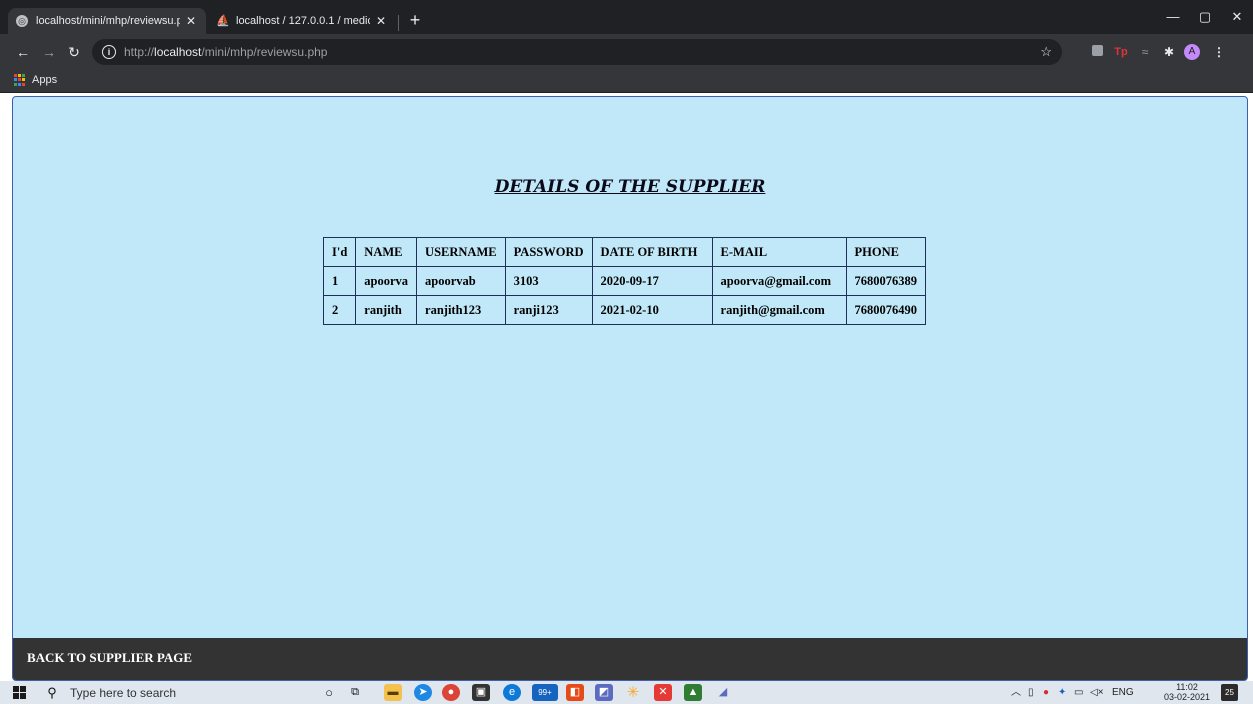  I want to click on apps-bookmark: Apps, so click(35, 80).